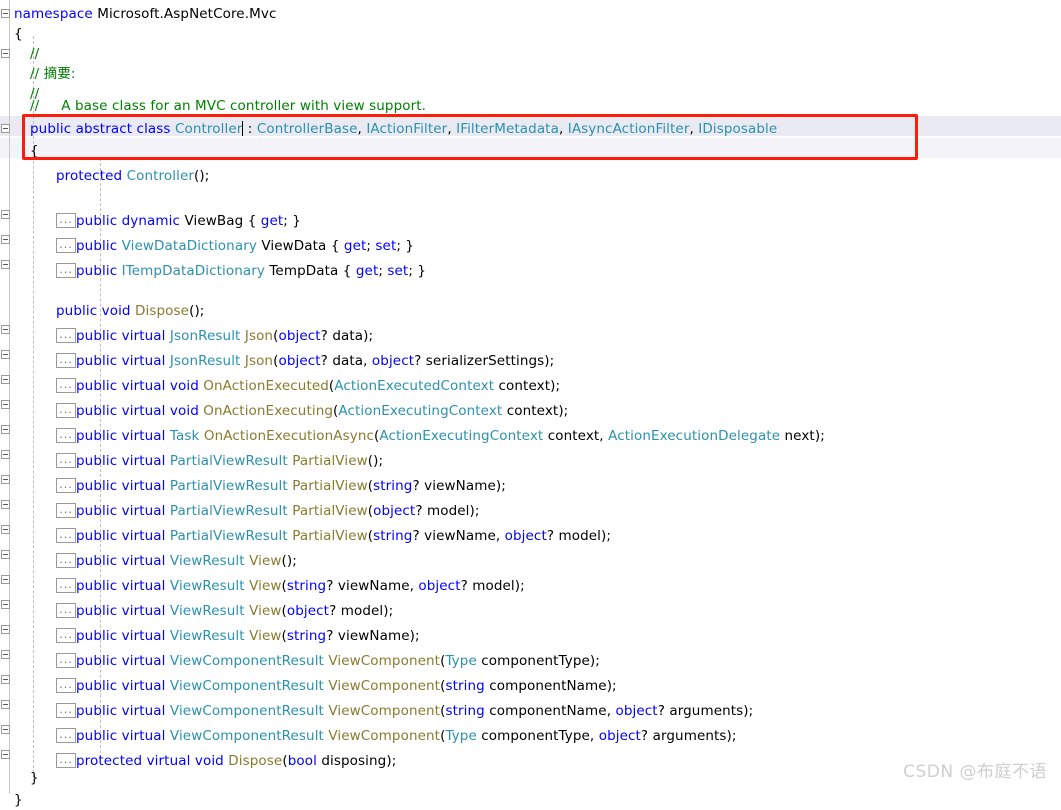  What do you see at coordinates (130, 311) in the screenshot?
I see `code-line: public void Dispose();` at bounding box center [130, 311].